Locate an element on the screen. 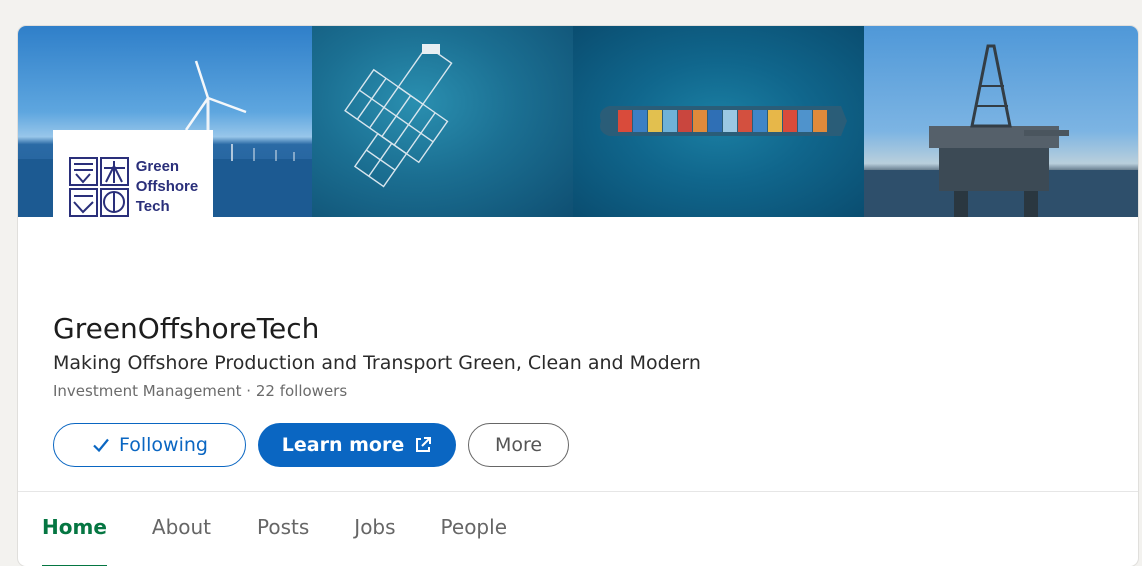 The image size is (1142, 566). container-ship-image is located at coordinates (723, 121).